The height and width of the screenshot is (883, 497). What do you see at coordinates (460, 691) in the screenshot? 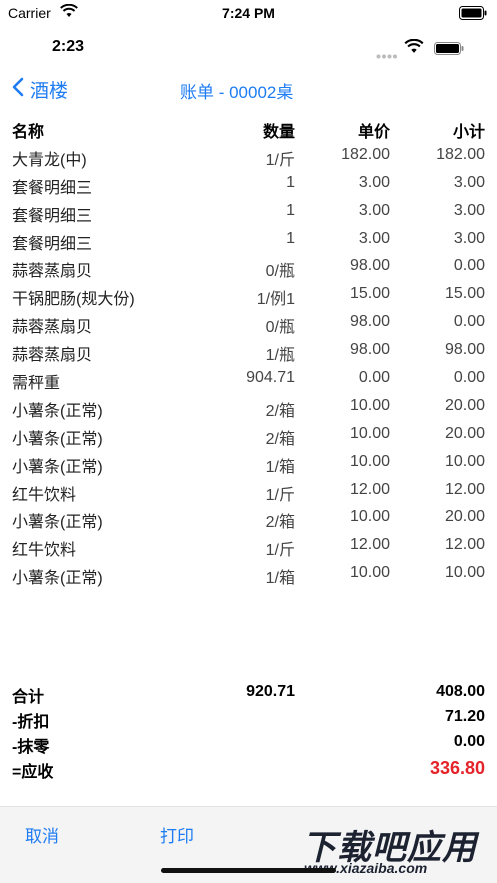
I see `total-amount: 408.00` at bounding box center [460, 691].